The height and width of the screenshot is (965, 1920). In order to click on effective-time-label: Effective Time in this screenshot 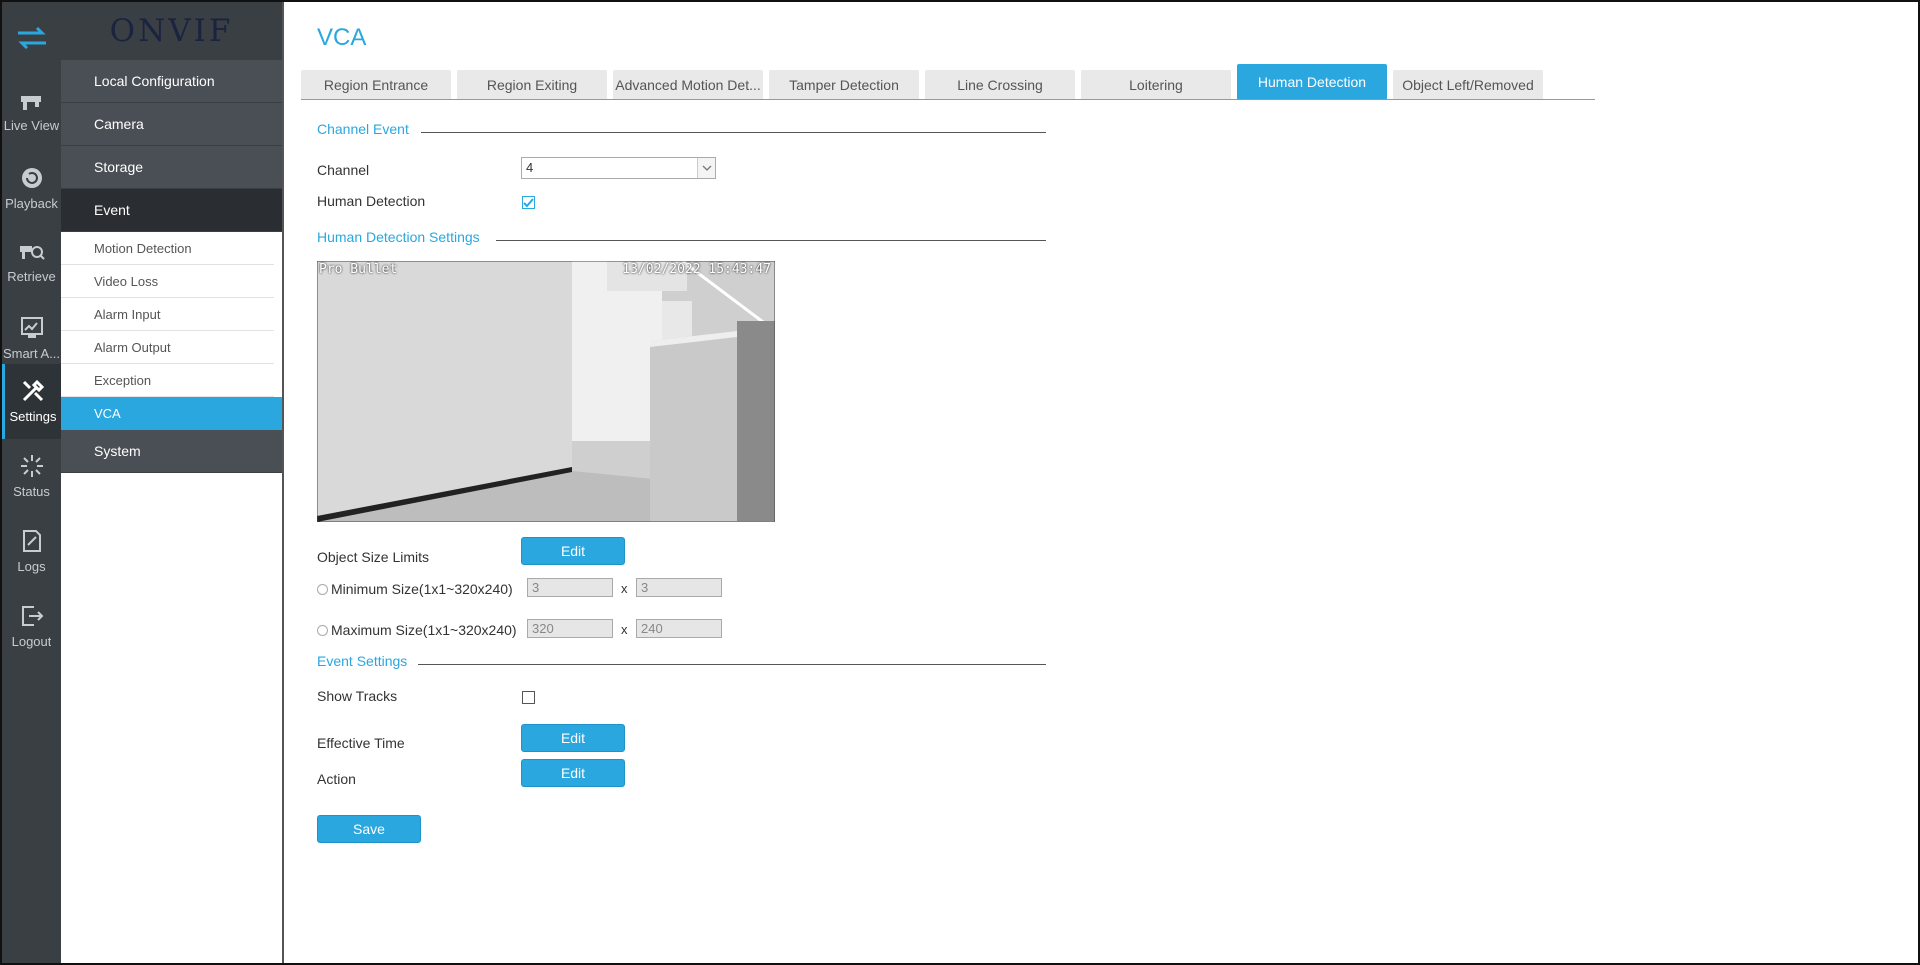, I will do `click(361, 743)`.